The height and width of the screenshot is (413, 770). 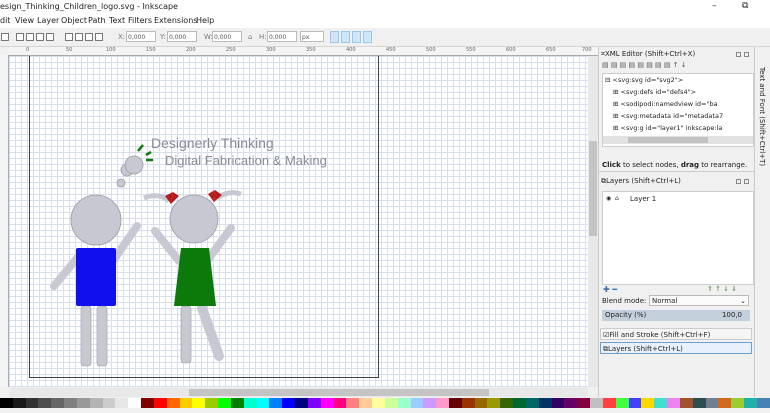 What do you see at coordinates (69, 37) in the screenshot?
I see `raise-to-top-icon` at bounding box center [69, 37].